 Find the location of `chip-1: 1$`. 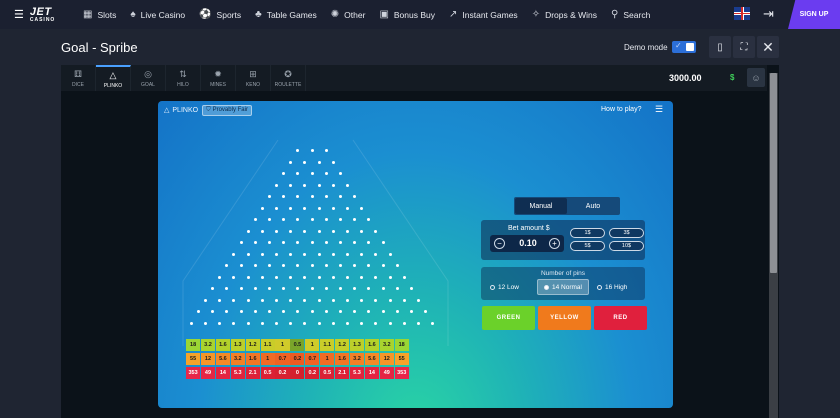

chip-1: 1$ is located at coordinates (587, 233).